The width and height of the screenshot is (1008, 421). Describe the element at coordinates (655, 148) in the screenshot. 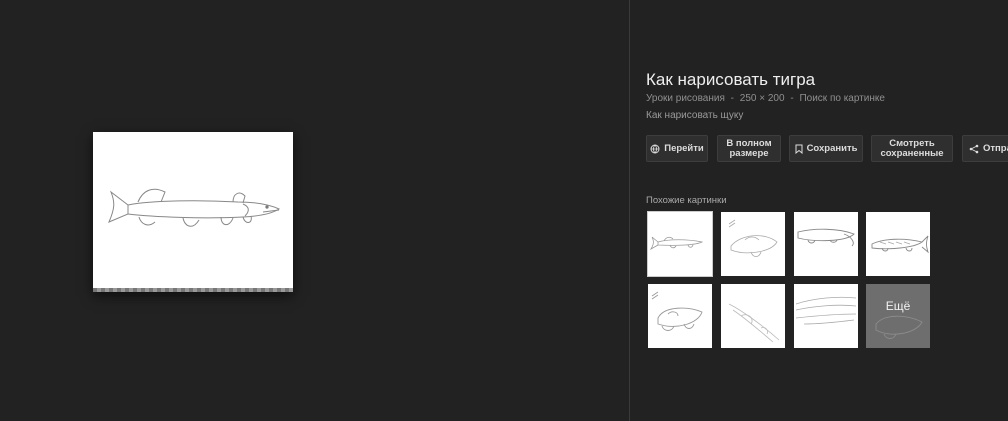

I see `globe-icon` at that location.